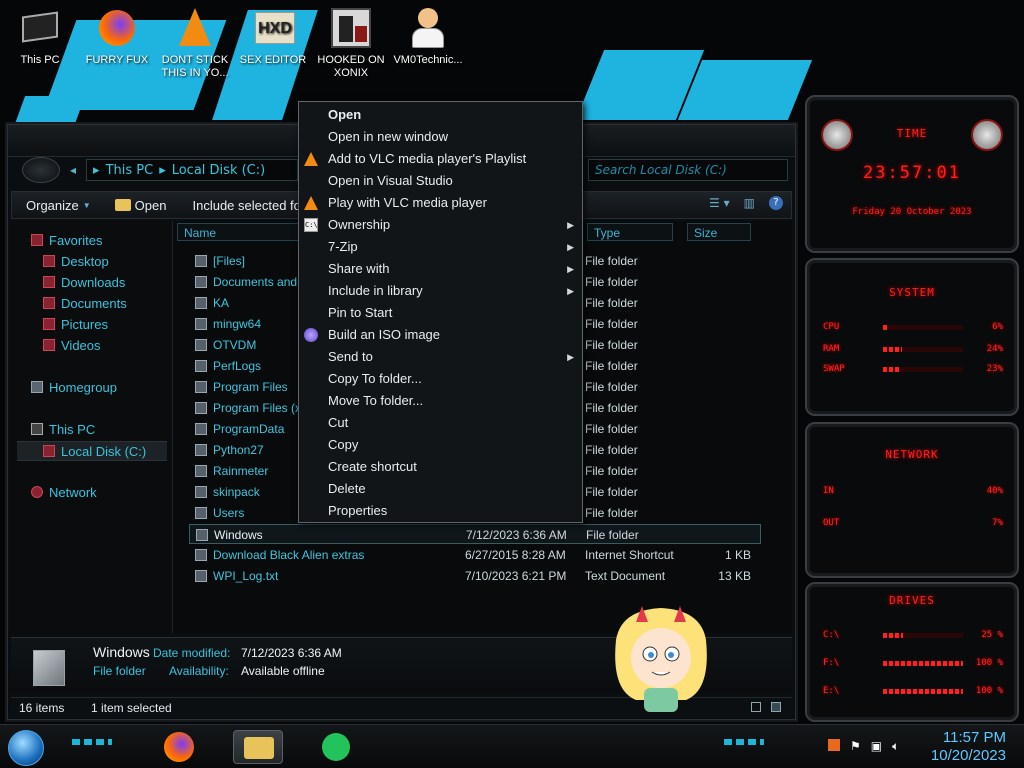 The height and width of the screenshot is (768, 1024). What do you see at coordinates (440, 181) in the screenshot?
I see `menu-item-open-in-visual-studio: Open in Visual Studio` at bounding box center [440, 181].